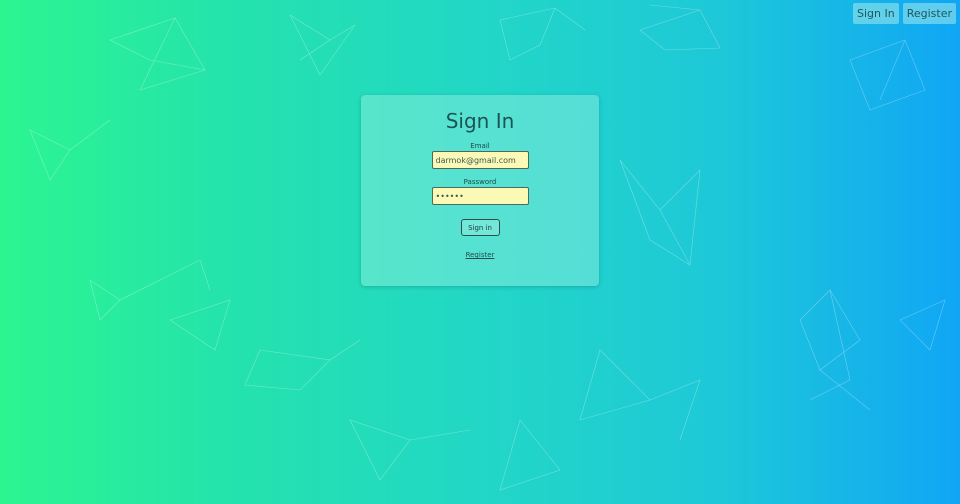  I want to click on signin-submit-button: Sign in, so click(480, 227).